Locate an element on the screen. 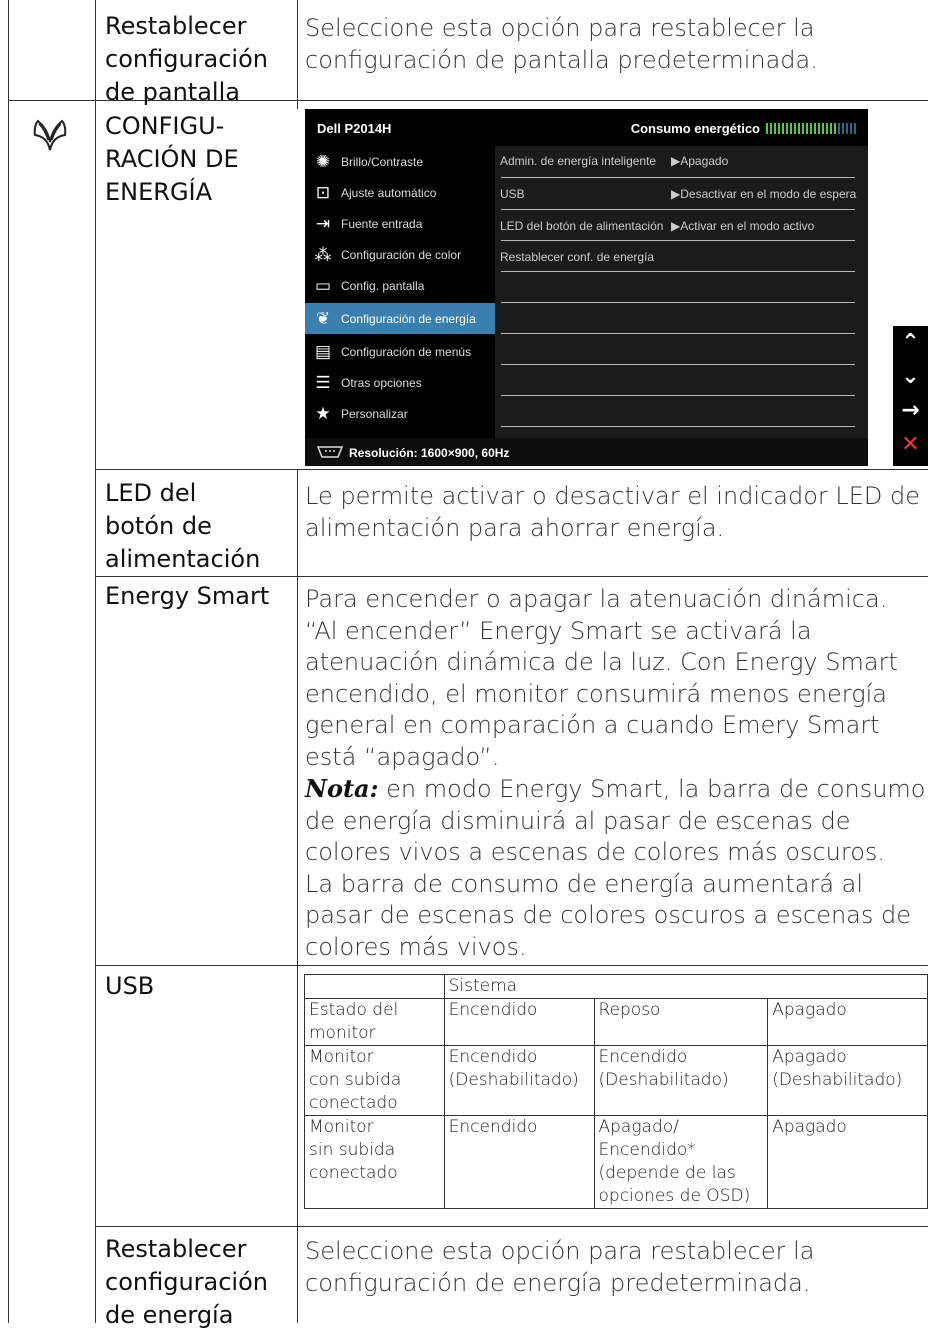  term-line: RACIÓN DE is located at coordinates (172, 159).